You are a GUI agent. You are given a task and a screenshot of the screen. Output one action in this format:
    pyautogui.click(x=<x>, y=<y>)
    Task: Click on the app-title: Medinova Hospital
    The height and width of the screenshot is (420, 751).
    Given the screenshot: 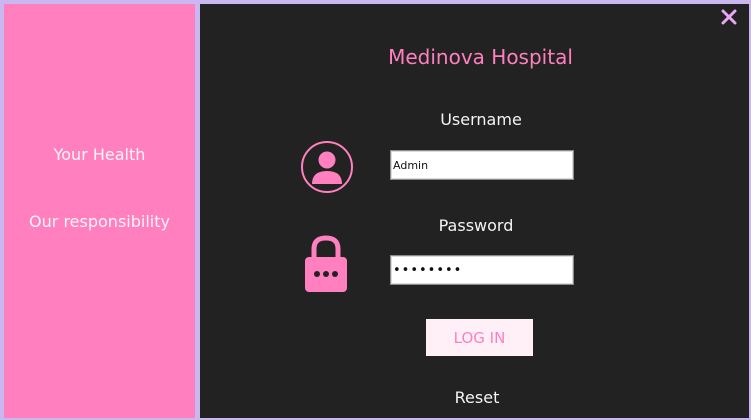 What is the action you would take?
    pyautogui.click(x=480, y=57)
    